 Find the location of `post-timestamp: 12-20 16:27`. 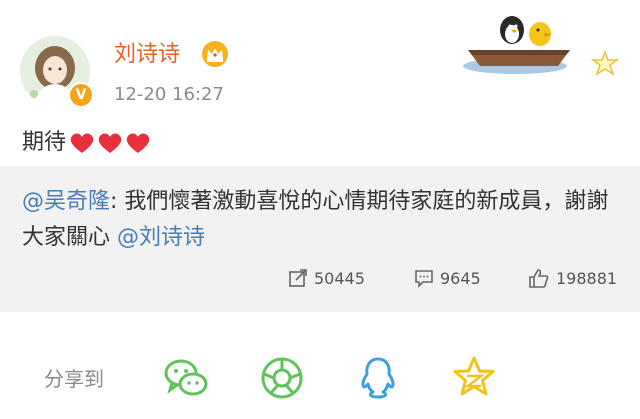

post-timestamp: 12-20 16:27 is located at coordinates (169, 94).